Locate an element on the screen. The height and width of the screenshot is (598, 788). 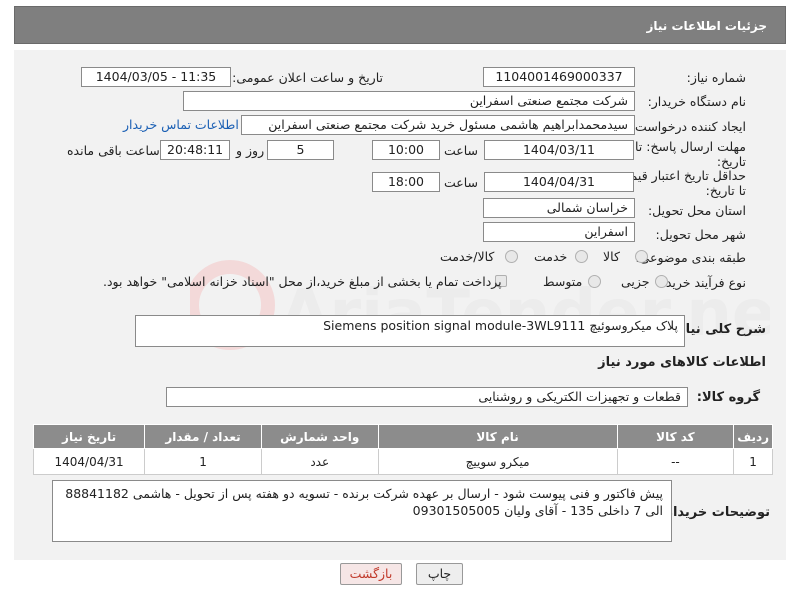
col-header-item-name: نام کالا is located at coordinates (497, 436).